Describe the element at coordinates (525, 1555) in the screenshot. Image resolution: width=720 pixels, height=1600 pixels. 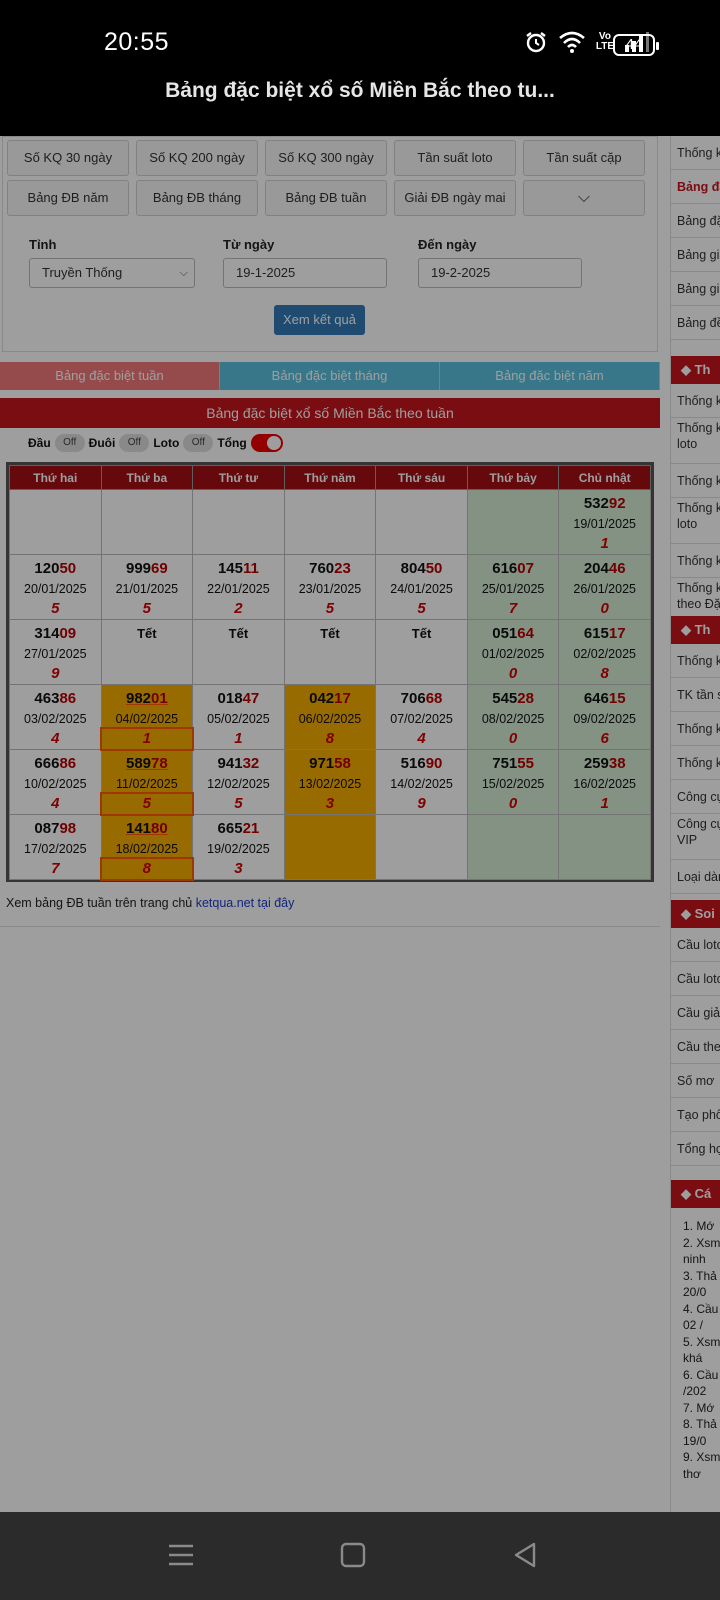
I see `back-icon` at that location.